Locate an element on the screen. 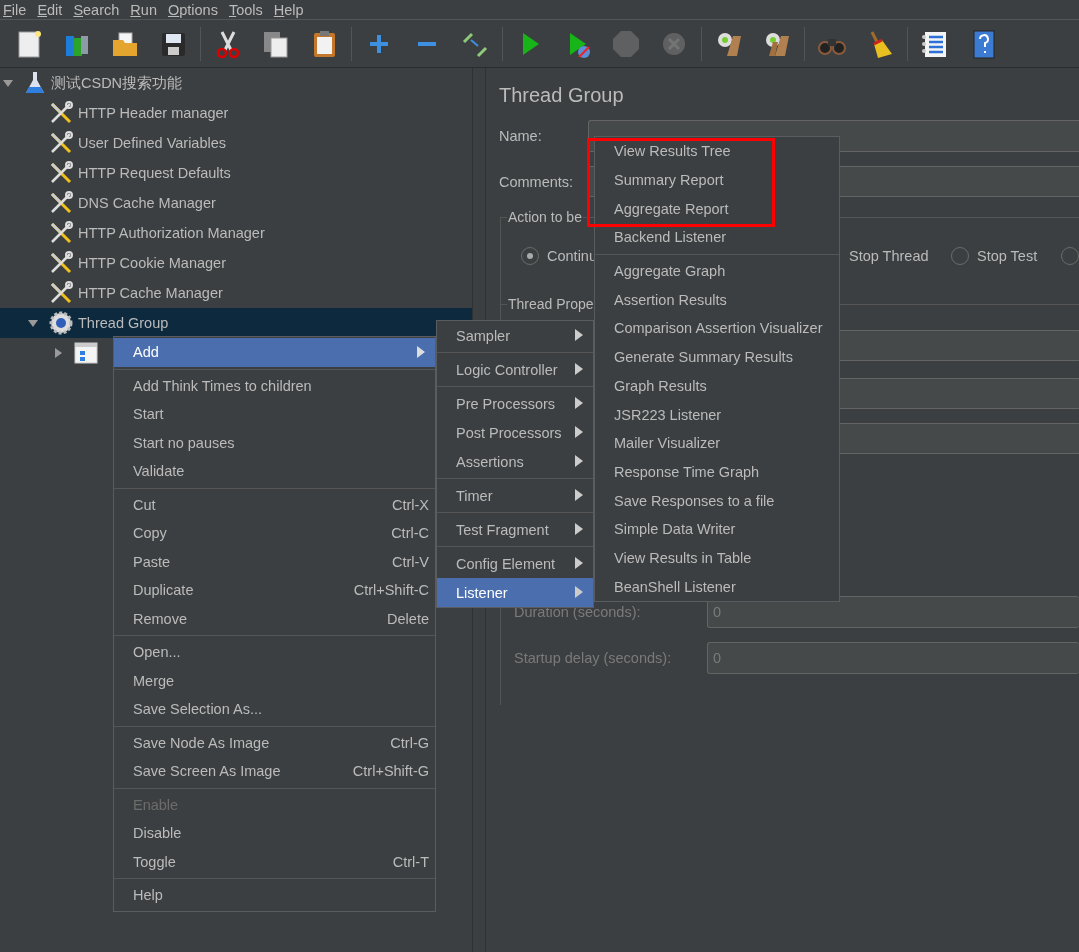 This screenshot has width=1079, height=952. tree-label: HTTP Cookie Manager is located at coordinates (152, 263).